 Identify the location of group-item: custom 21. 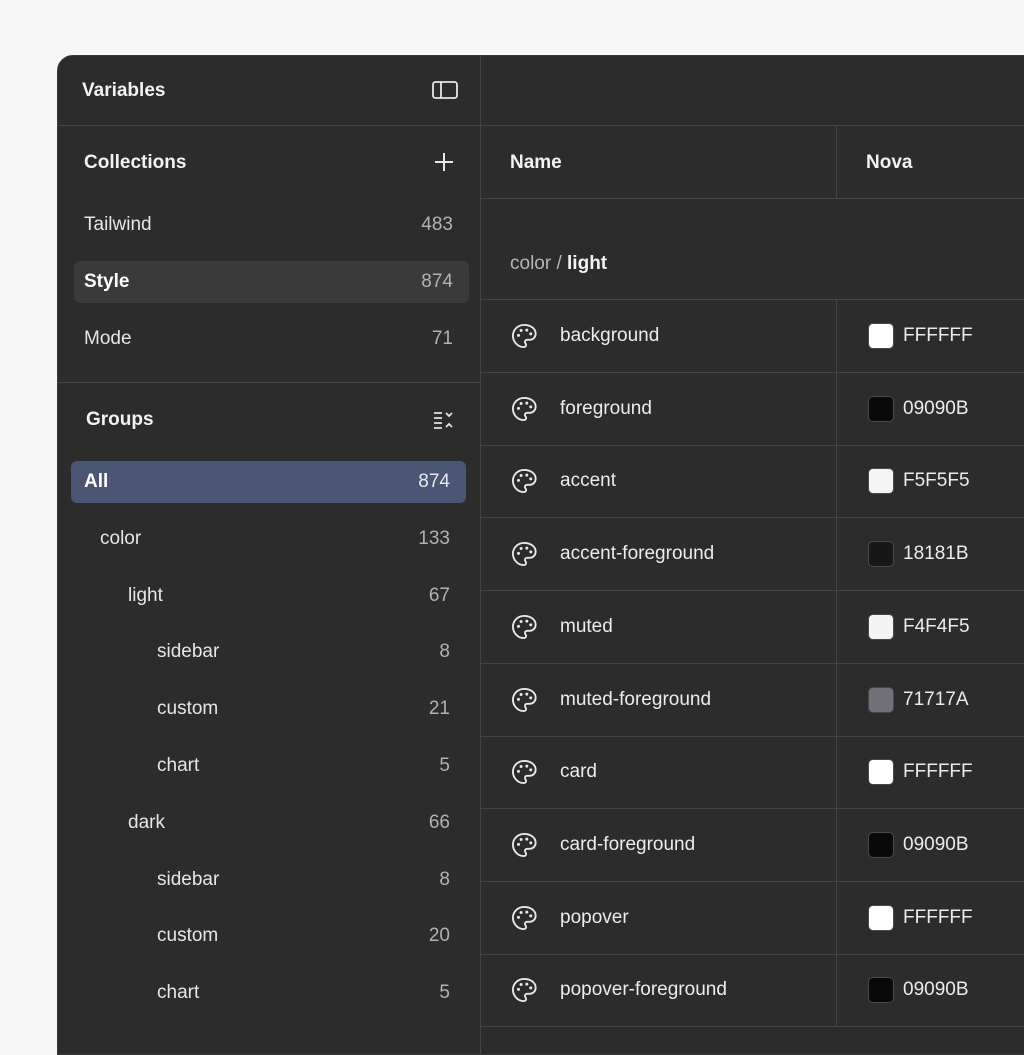
(268, 709).